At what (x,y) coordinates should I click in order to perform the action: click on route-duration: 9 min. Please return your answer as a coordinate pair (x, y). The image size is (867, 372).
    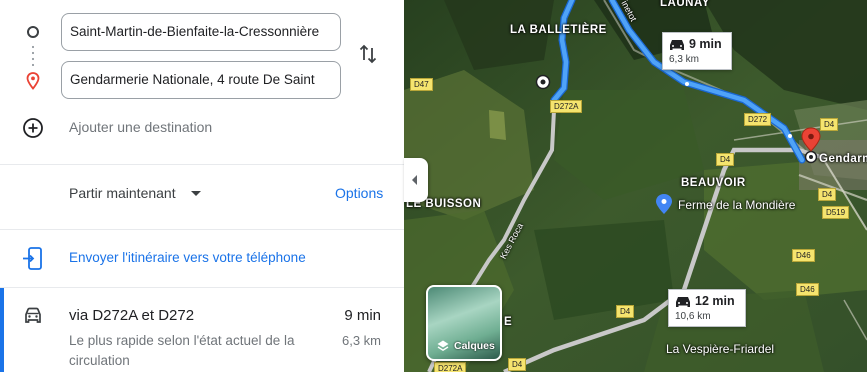
    Looking at the image, I should click on (362, 315).